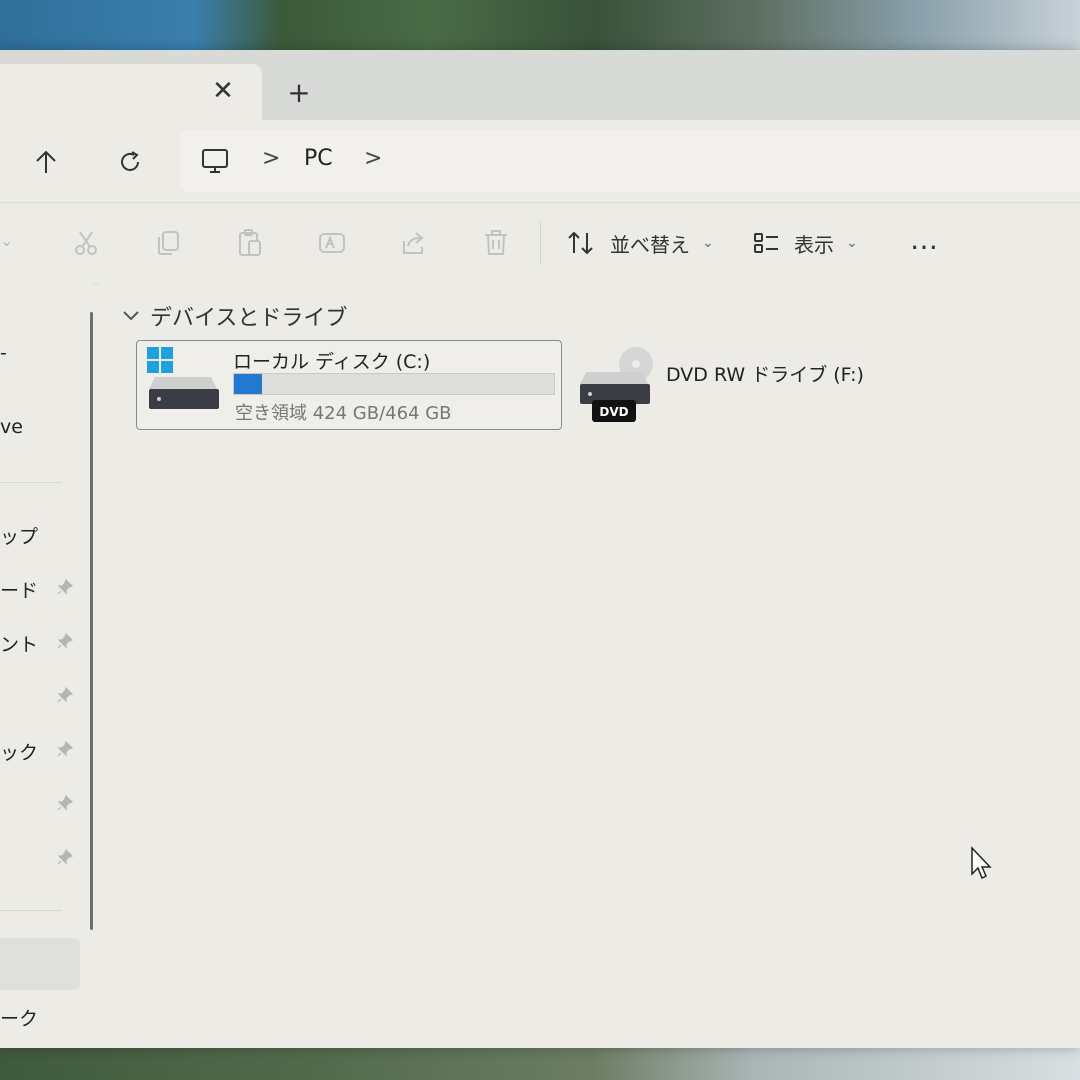 The image size is (1080, 1080). What do you see at coordinates (630, 161) in the screenshot?
I see `address-bar: > PC >` at bounding box center [630, 161].